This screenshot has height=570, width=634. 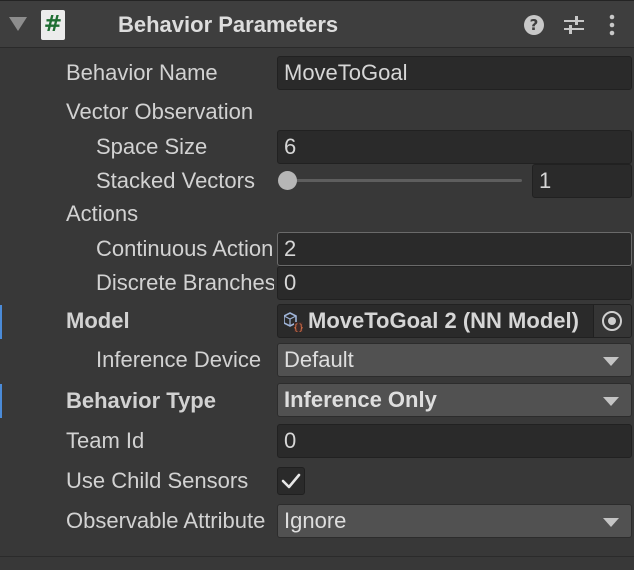 What do you see at coordinates (160, 111) in the screenshot?
I see `vector-observation-label: Vector Observation` at bounding box center [160, 111].